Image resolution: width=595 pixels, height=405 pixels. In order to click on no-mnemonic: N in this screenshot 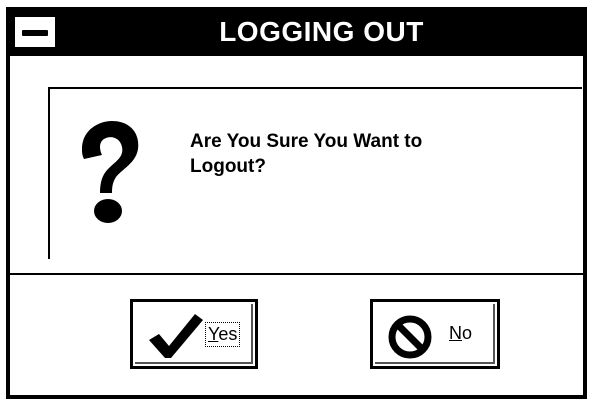, I will do `click(455, 333)`.